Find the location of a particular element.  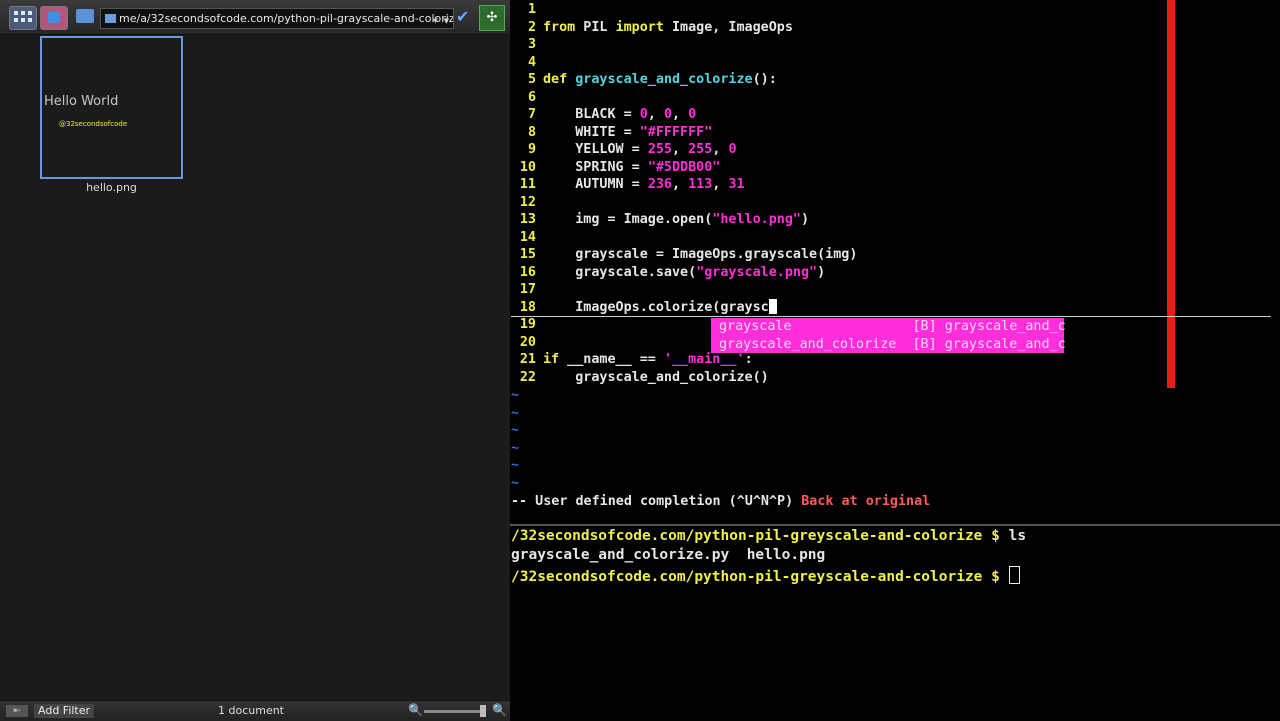

code-line: 5 def grayscale_and_colorize(): is located at coordinates (644, 80).